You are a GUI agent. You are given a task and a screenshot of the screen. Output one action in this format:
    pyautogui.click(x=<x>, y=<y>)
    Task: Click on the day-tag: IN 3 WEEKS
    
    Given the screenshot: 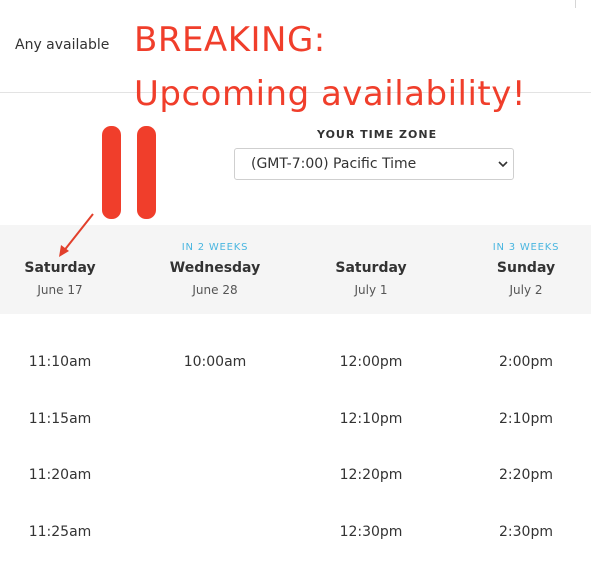 What is the action you would take?
    pyautogui.click(x=526, y=247)
    